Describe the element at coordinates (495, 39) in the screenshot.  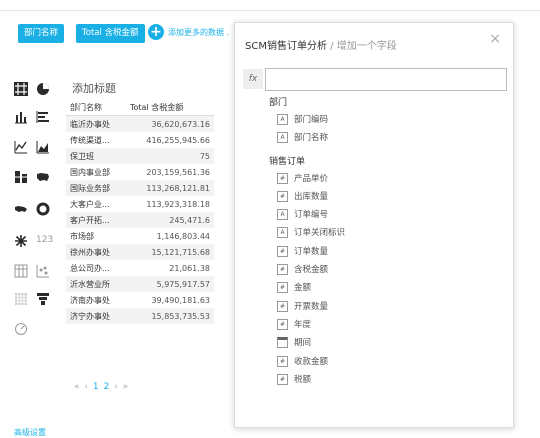
I see `close-icon: ×` at that location.